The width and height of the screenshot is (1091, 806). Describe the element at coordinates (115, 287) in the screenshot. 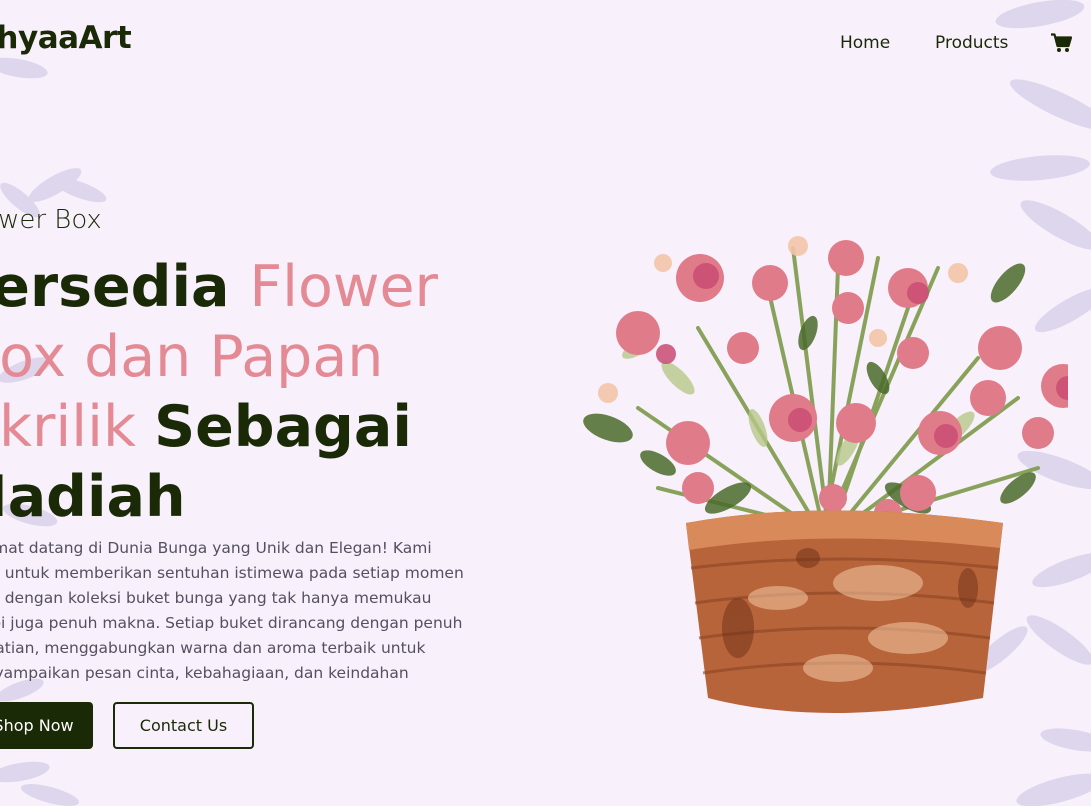

I see `headline-part: Tersedia` at that location.